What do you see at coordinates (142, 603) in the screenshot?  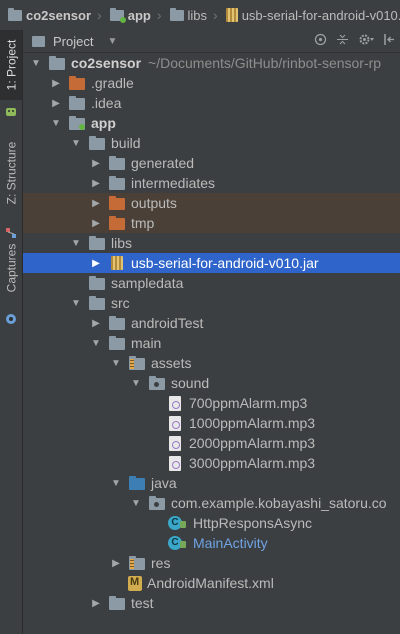 I see `tree-item-label: test` at bounding box center [142, 603].